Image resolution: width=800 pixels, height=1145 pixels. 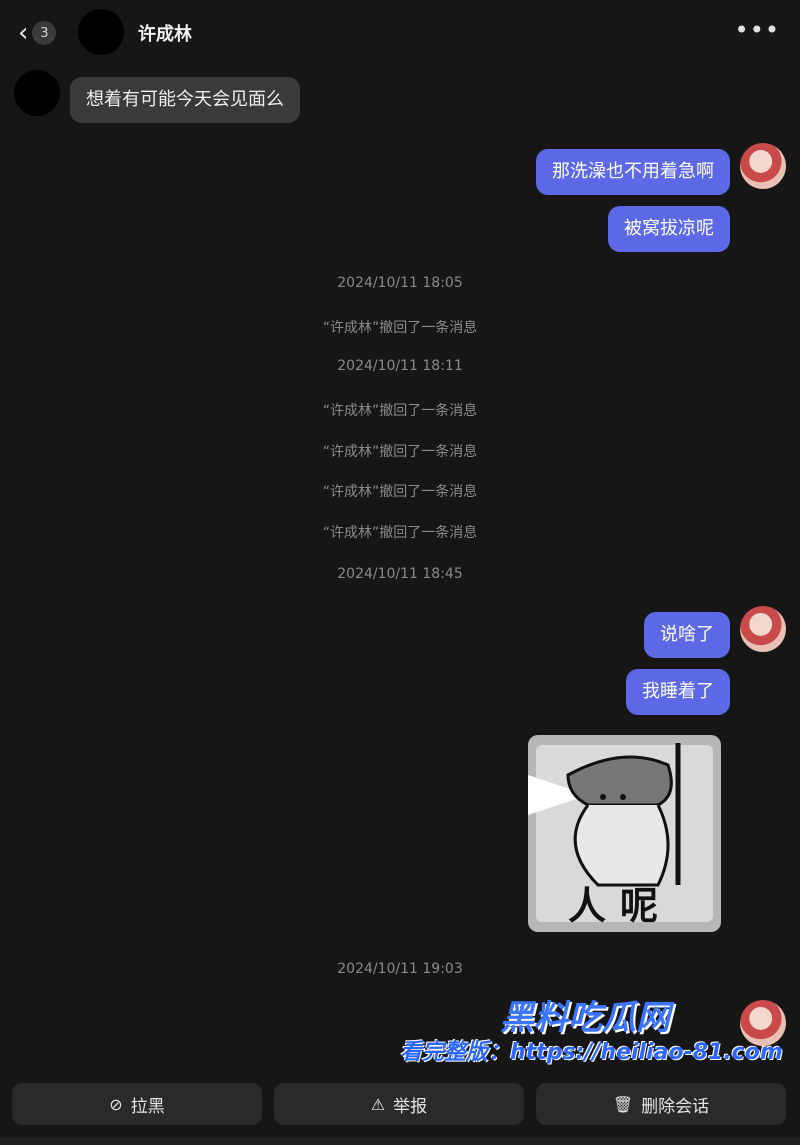 What do you see at coordinates (624, 833) in the screenshot?
I see `sticker-message: 人呢` at bounding box center [624, 833].